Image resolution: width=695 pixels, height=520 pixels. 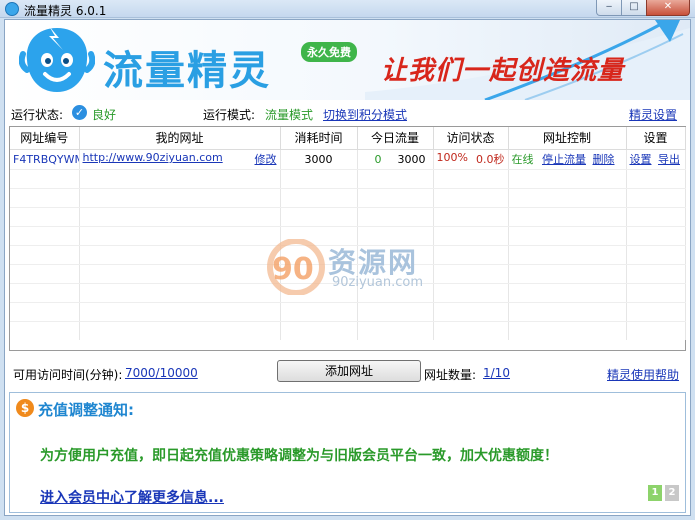 I want to click on add-url-button: 添加网址, so click(x=349, y=371).